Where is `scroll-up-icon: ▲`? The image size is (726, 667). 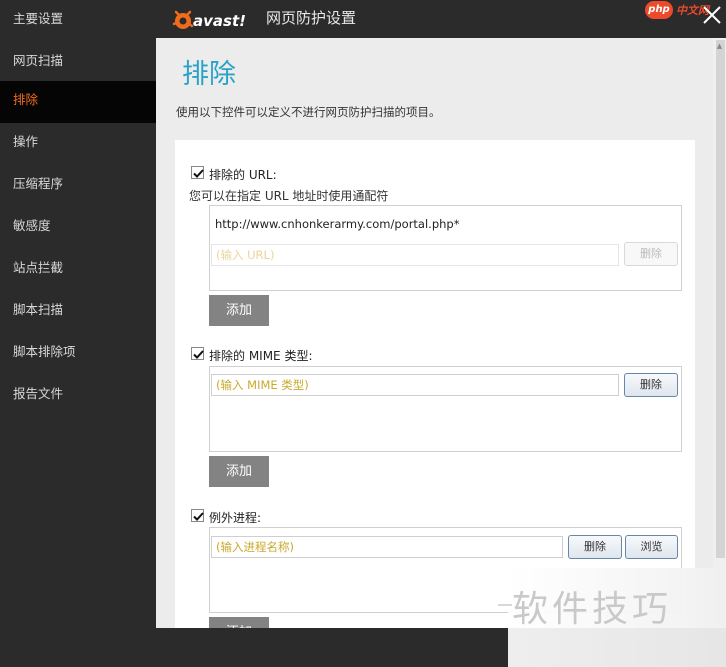
scroll-up-icon: ▲ is located at coordinates (719, 47).